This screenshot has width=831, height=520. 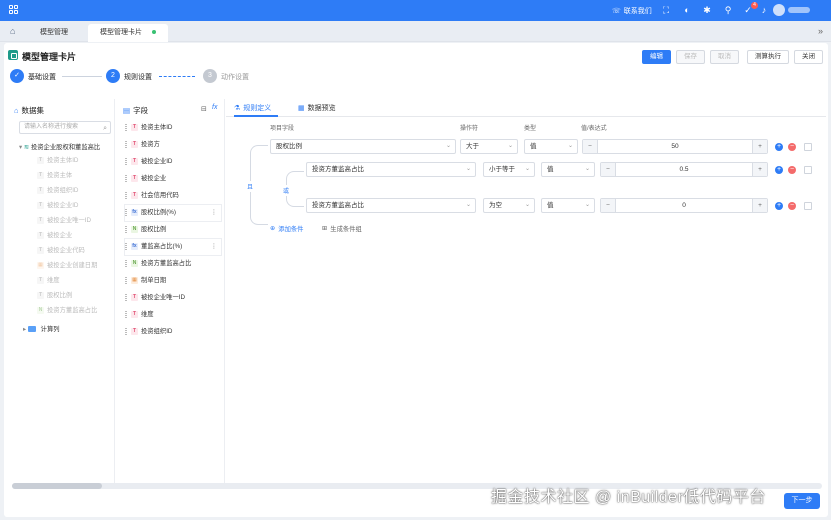 I want to click on condition-field-select: 股权比例 ⌄, so click(x=363, y=146).